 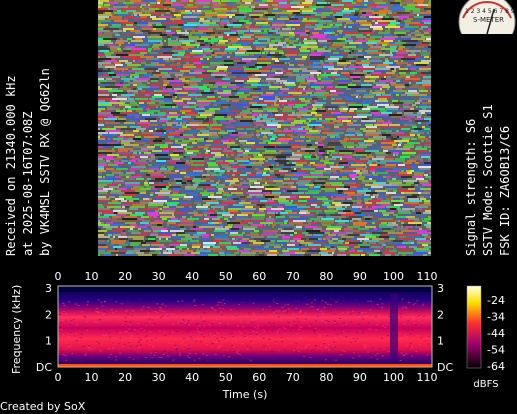 What do you see at coordinates (293, 377) in the screenshot?
I see `x-tick-bottom-label: 70` at bounding box center [293, 377].